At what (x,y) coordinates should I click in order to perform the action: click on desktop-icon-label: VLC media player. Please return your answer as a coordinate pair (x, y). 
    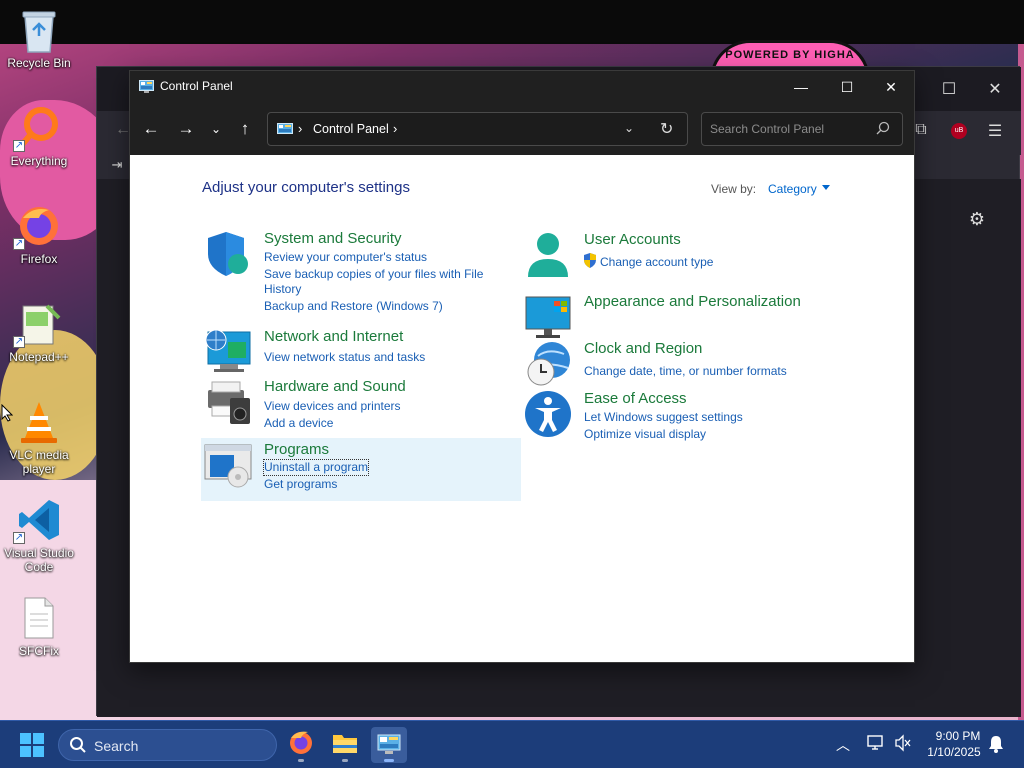
    Looking at the image, I should click on (39, 462).